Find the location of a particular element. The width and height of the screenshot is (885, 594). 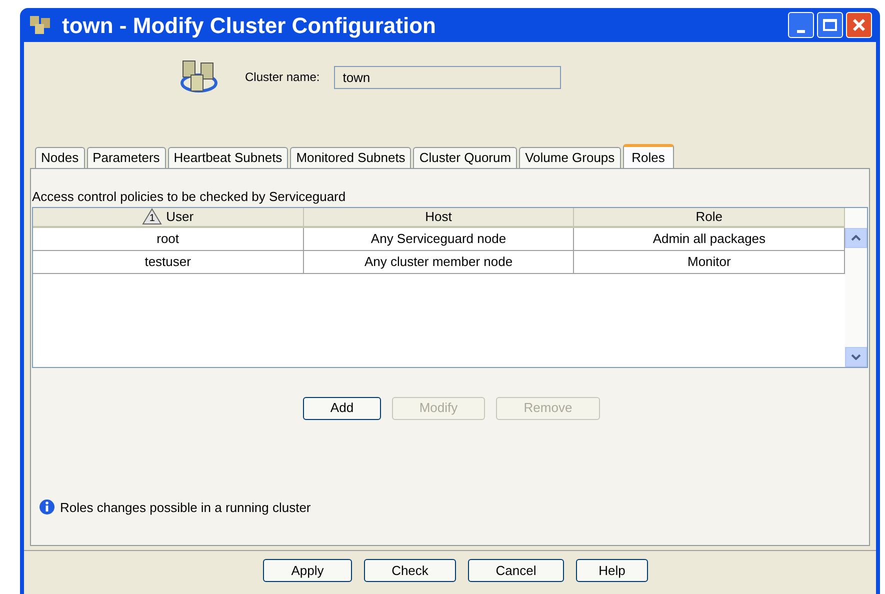

tab: Heartbeat Subnets is located at coordinates (228, 157).